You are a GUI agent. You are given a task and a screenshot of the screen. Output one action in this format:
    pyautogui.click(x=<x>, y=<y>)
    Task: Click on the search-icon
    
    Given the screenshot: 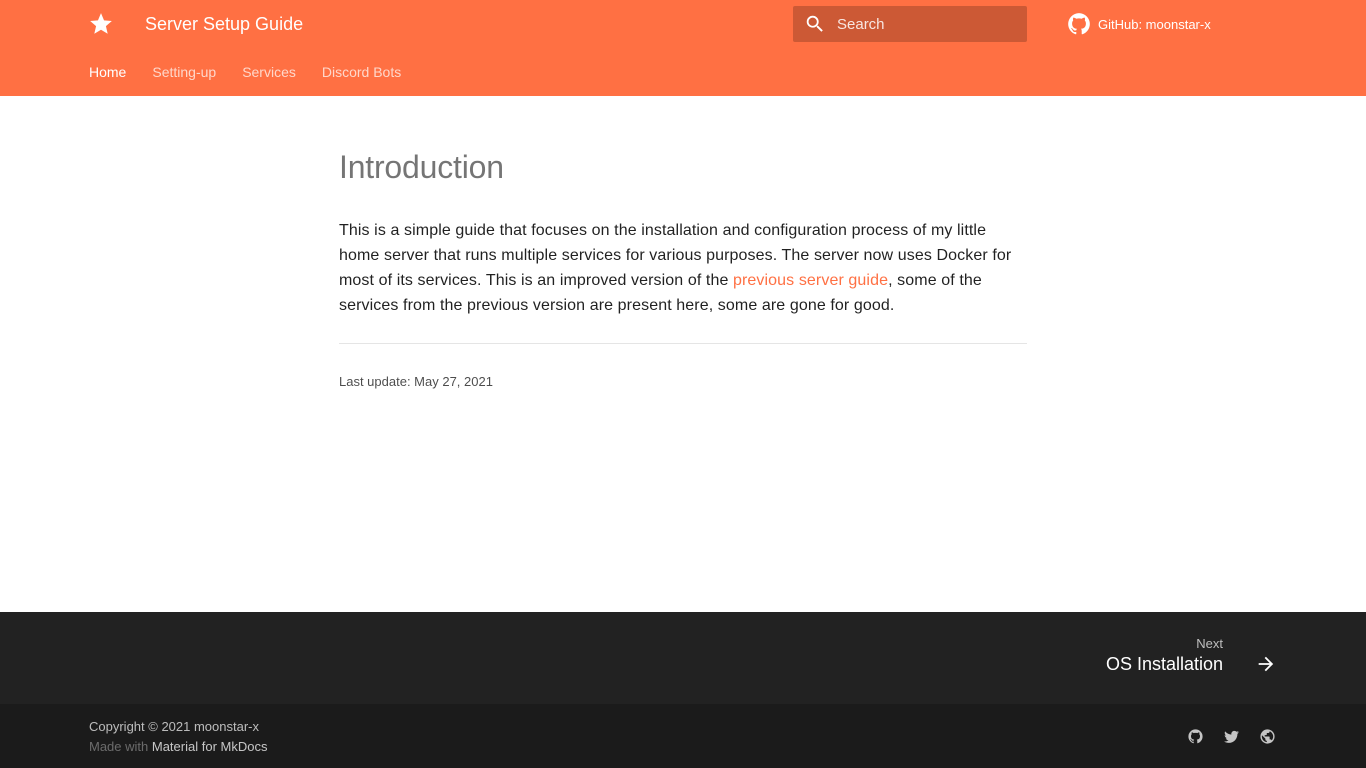 What is the action you would take?
    pyautogui.click(x=814, y=23)
    